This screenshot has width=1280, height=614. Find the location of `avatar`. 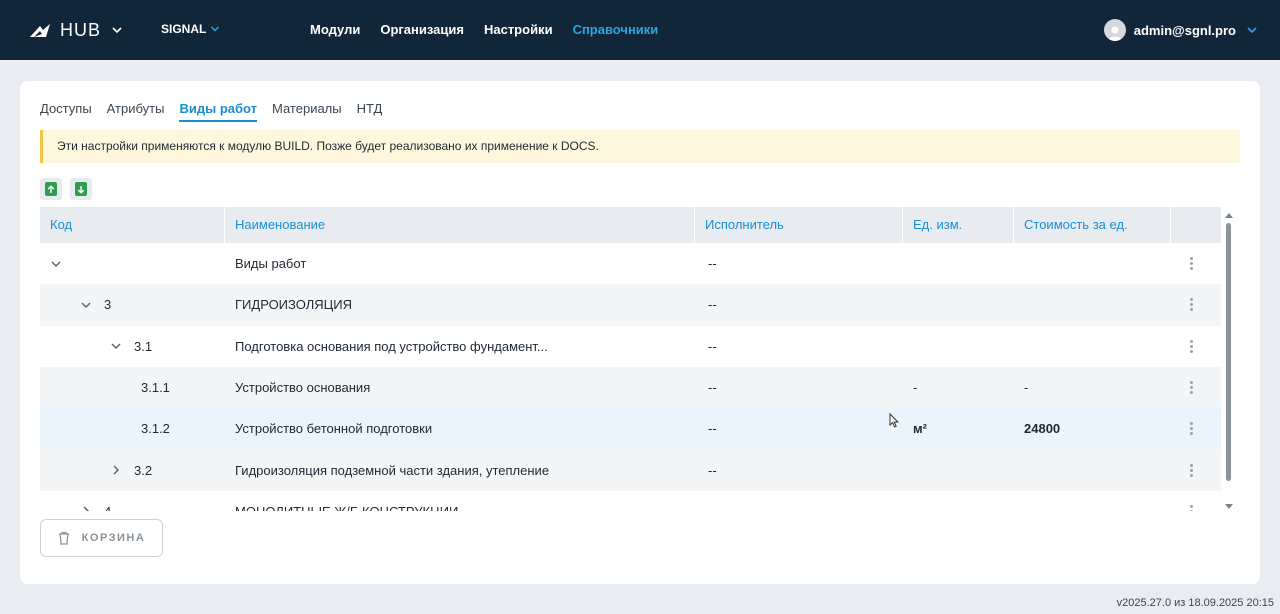

avatar is located at coordinates (1114, 30).